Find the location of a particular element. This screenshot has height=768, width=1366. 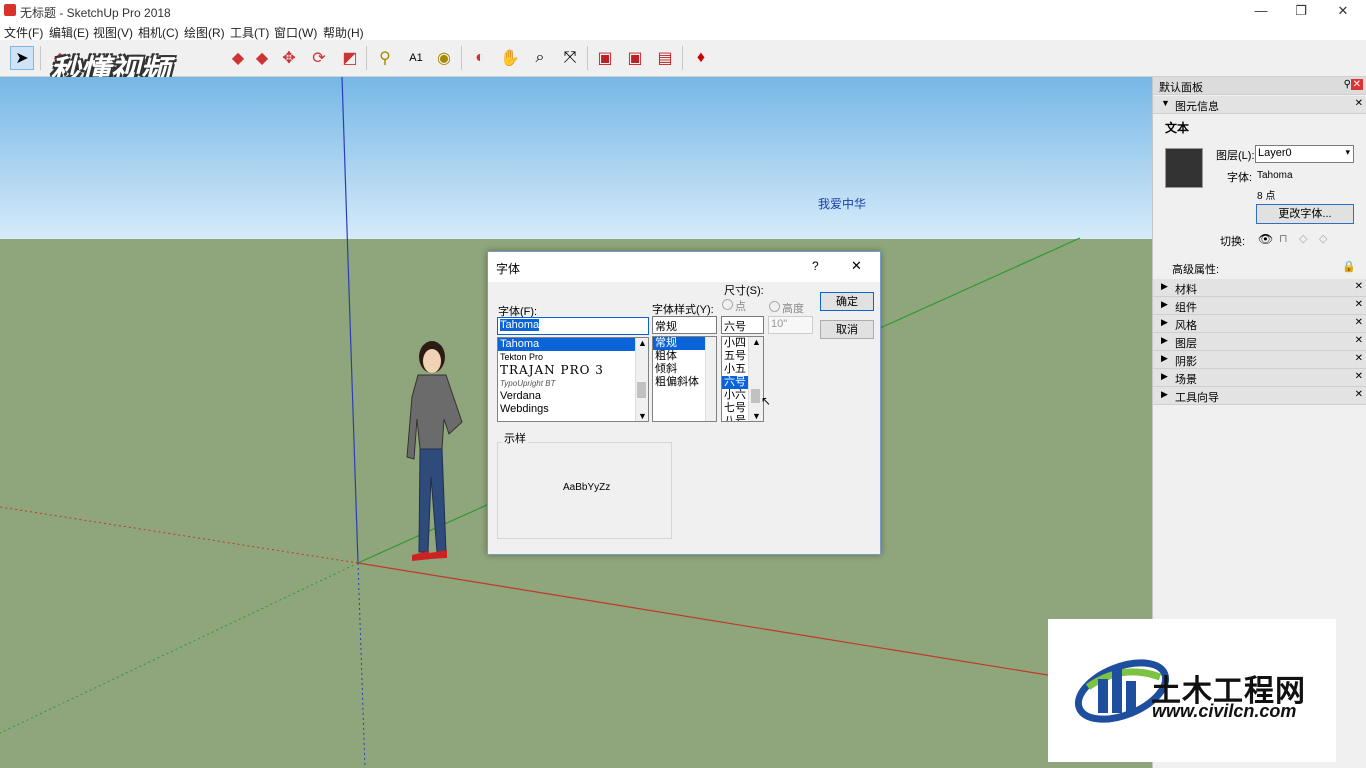

section-label: 工具向导 is located at coordinates (1197, 398).